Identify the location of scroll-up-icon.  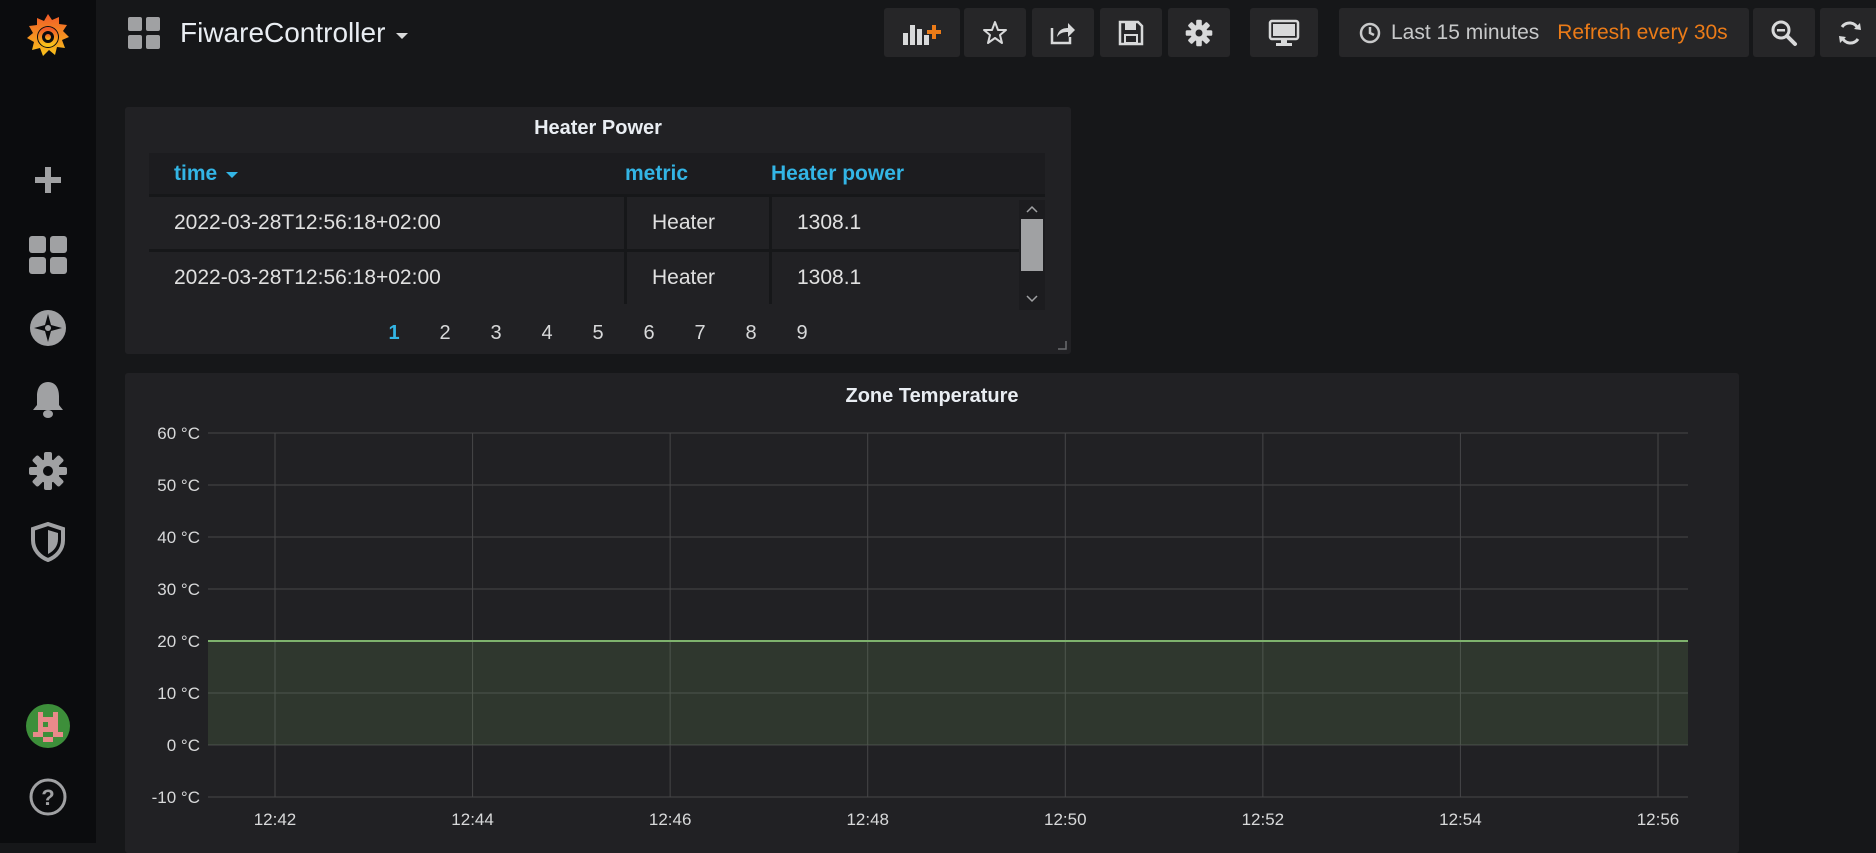
(1032, 209).